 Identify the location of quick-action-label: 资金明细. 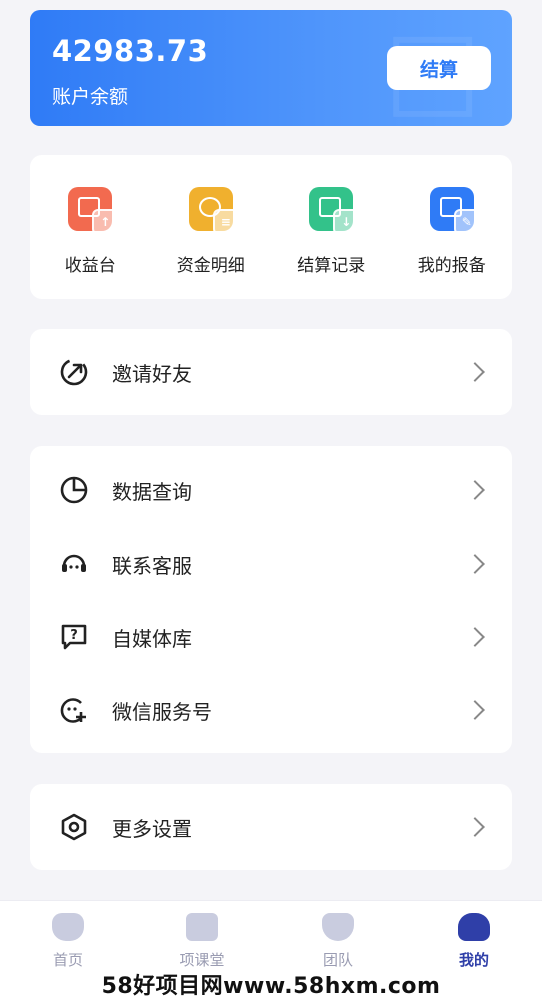
(210, 266).